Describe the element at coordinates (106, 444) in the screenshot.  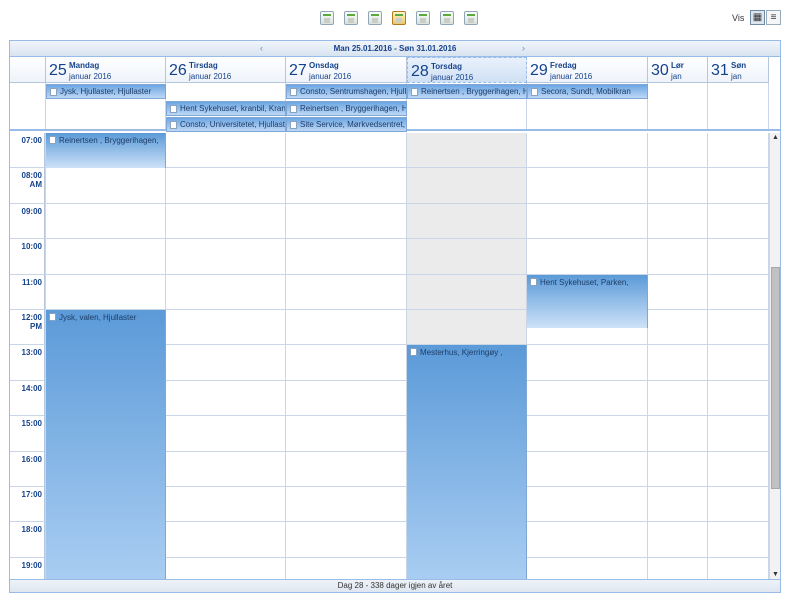
I see `calendar-event: Jysk, valen, Hjullaster` at that location.